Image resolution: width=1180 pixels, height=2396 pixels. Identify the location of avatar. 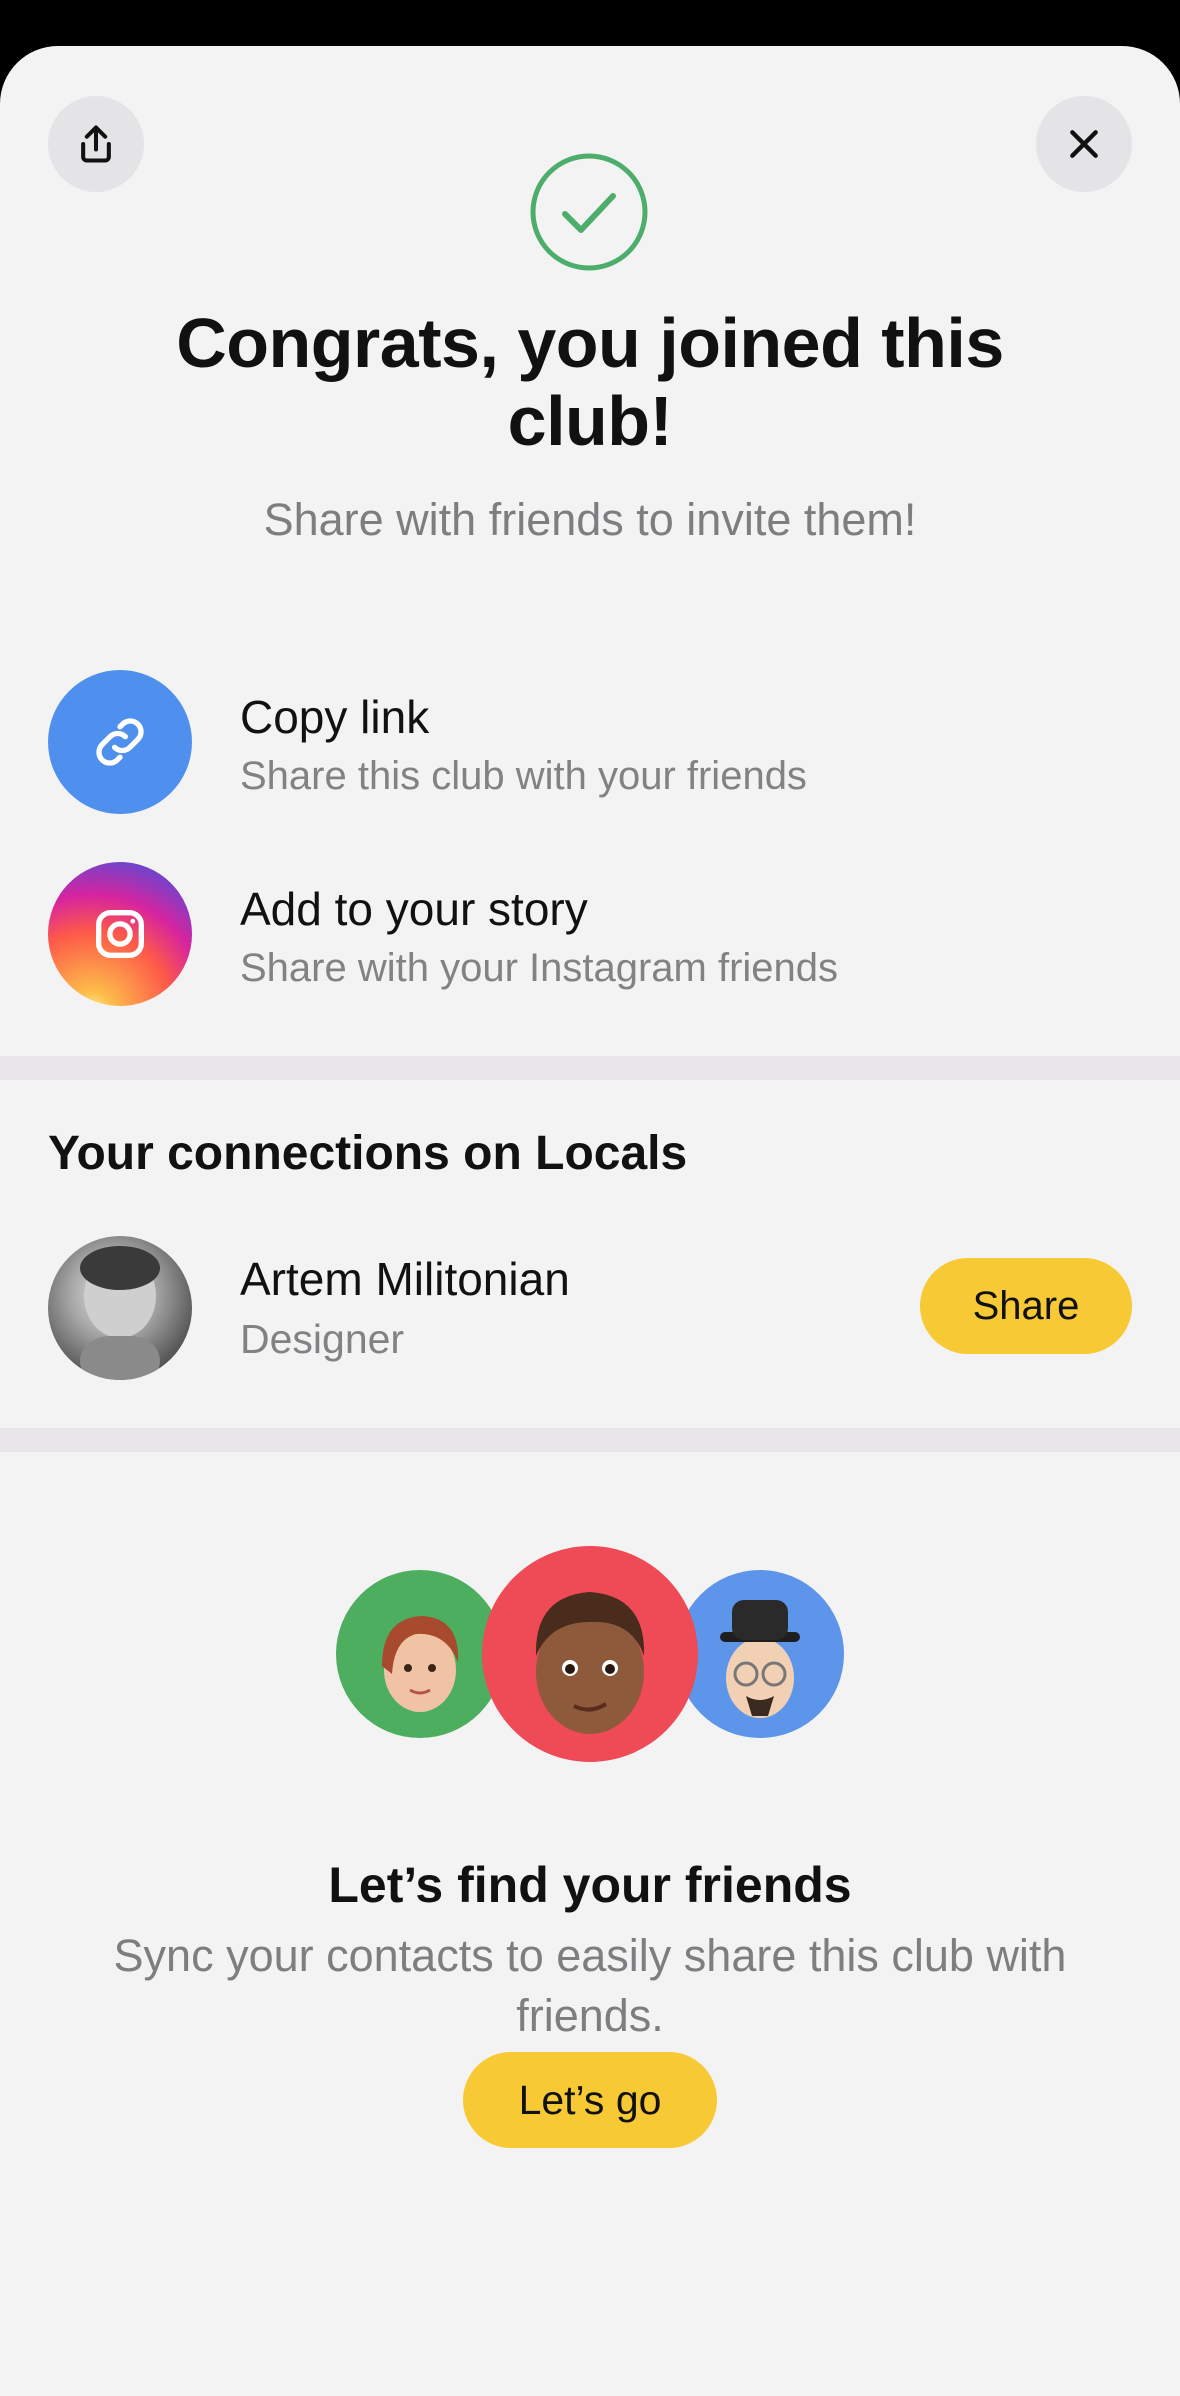
(120, 1308).